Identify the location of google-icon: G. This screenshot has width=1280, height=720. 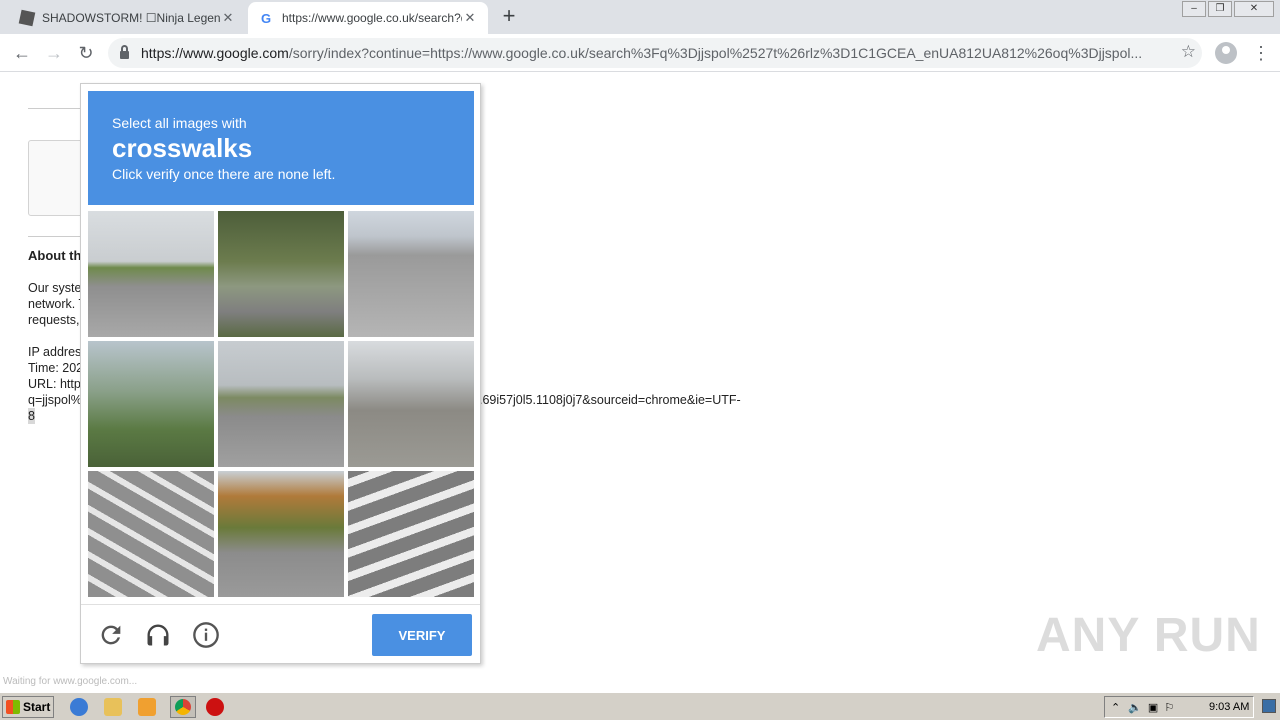
(266, 18).